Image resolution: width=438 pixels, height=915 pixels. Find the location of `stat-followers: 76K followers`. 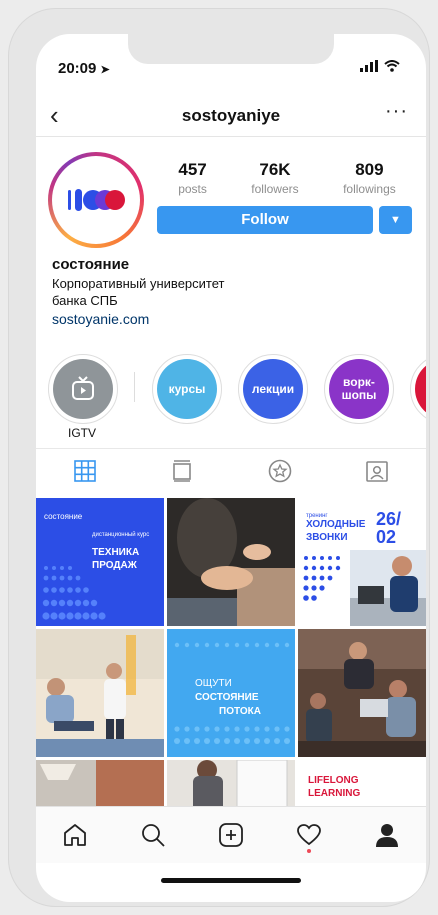

stat-followers: 76K followers is located at coordinates (274, 178).